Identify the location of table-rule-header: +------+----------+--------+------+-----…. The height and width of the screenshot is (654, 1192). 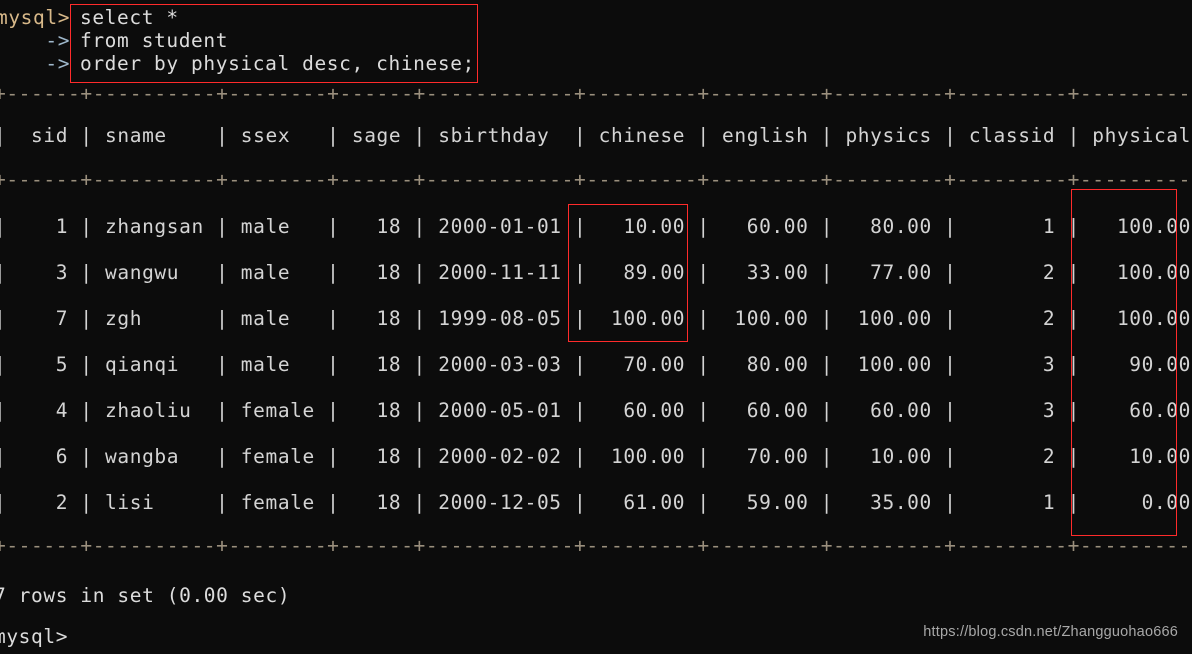
(596, 179).